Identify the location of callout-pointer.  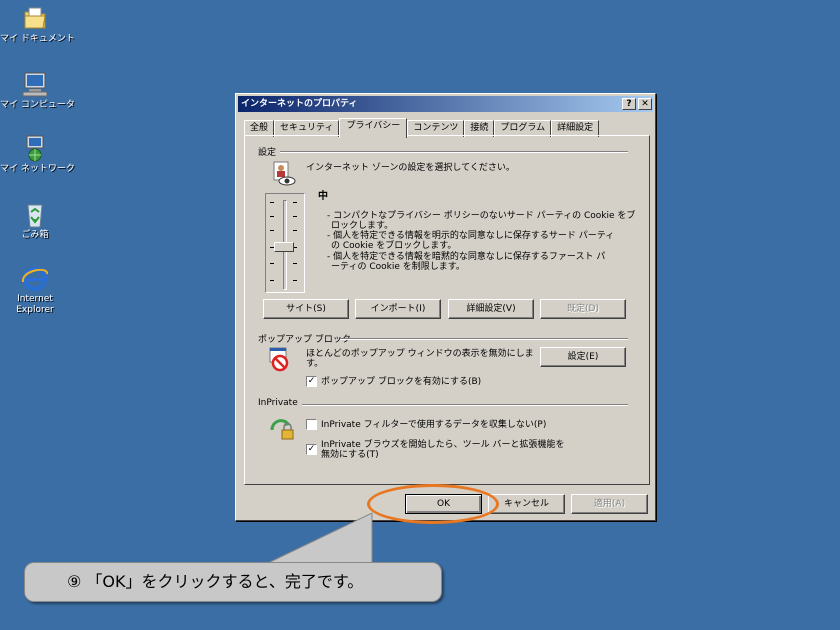
(320, 538).